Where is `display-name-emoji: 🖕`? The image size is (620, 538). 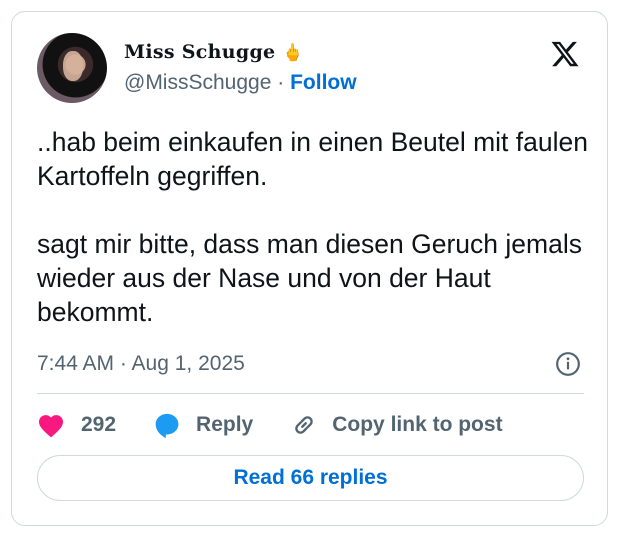
display-name-emoji: 🖕 is located at coordinates (293, 53).